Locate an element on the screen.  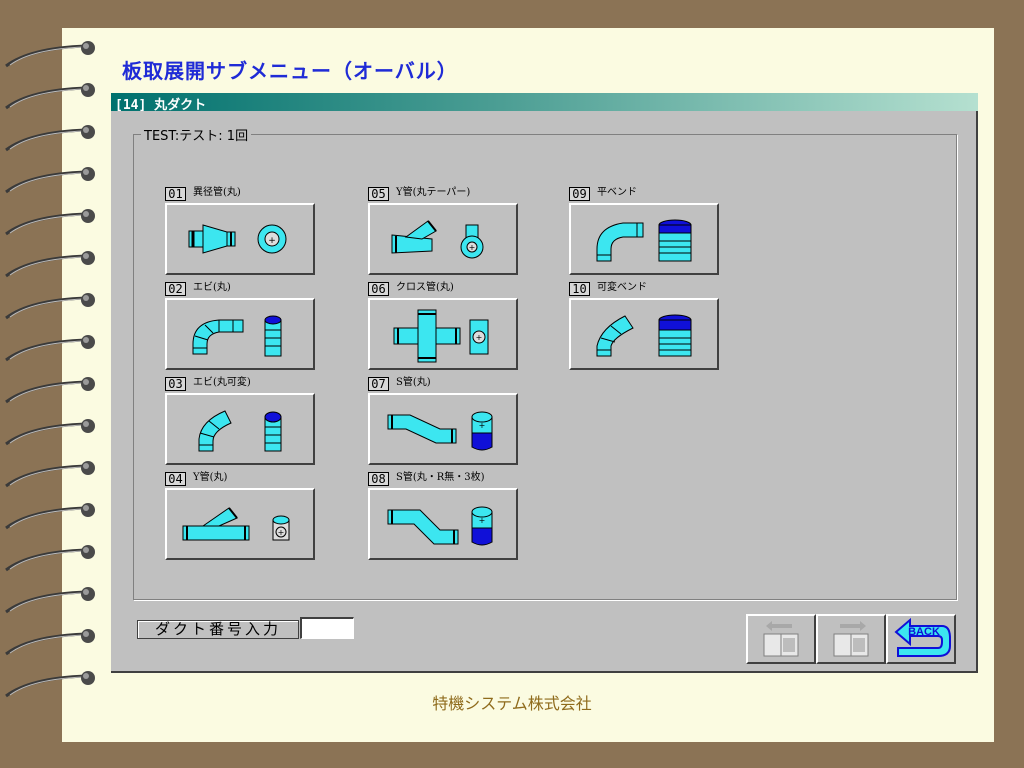
item-label: エビ(丸) is located at coordinates (212, 287).